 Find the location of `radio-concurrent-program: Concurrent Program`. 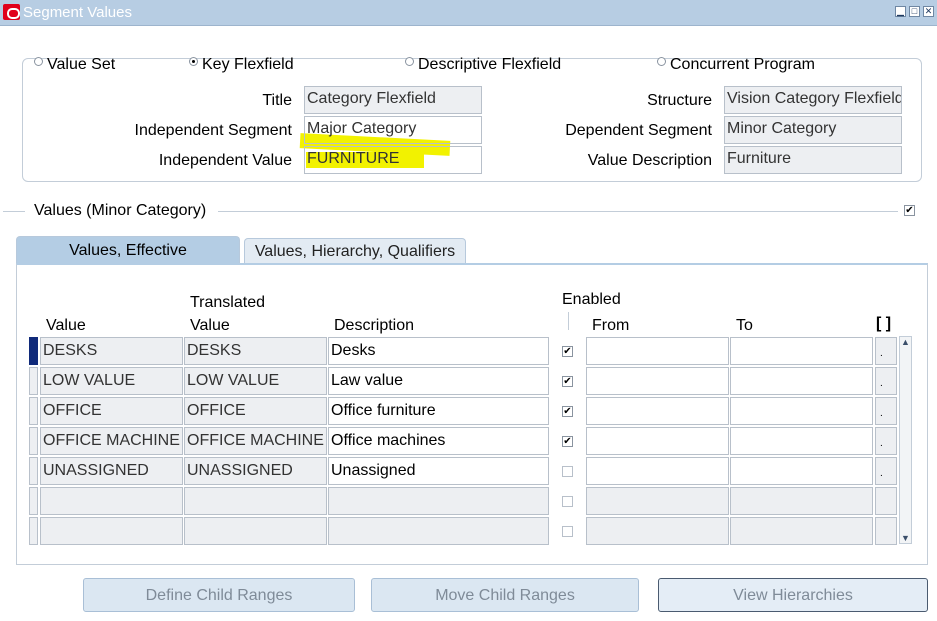

radio-concurrent-program: Concurrent Program is located at coordinates (736, 66).